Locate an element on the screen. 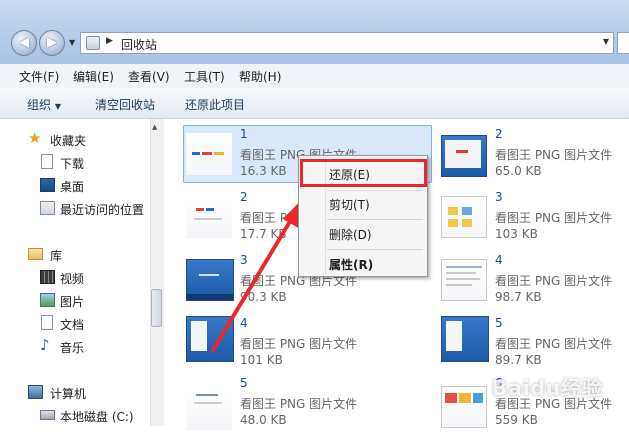  watermark: Baidu经验 is located at coordinates (548, 388).